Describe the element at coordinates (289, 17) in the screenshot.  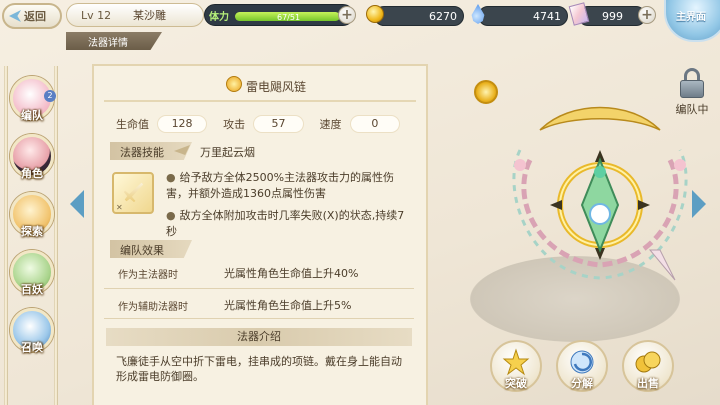
I see `stamina-value: 67/51` at that location.